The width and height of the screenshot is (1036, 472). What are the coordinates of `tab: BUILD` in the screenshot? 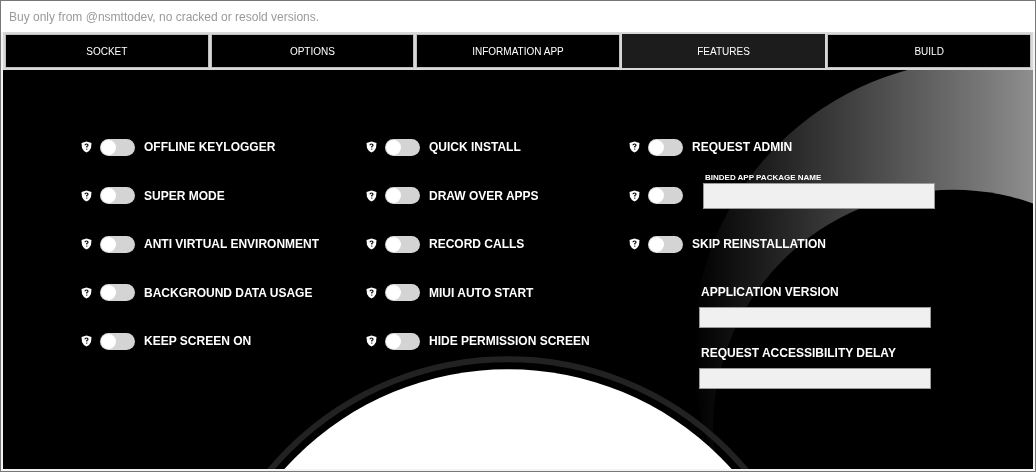 It's located at (929, 51).